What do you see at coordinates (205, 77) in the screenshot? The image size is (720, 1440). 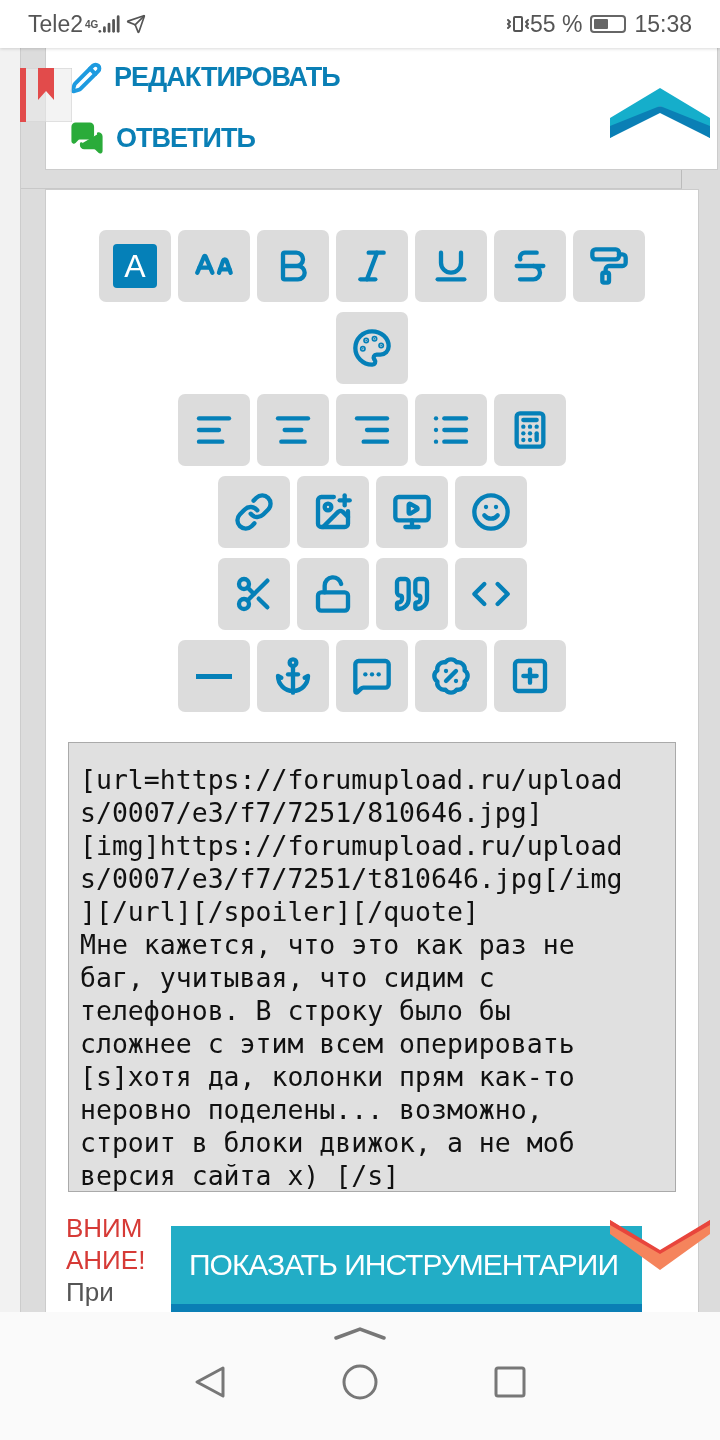 I see `post-action-link: РЕДАКТИРОВАТЬ` at bounding box center [205, 77].